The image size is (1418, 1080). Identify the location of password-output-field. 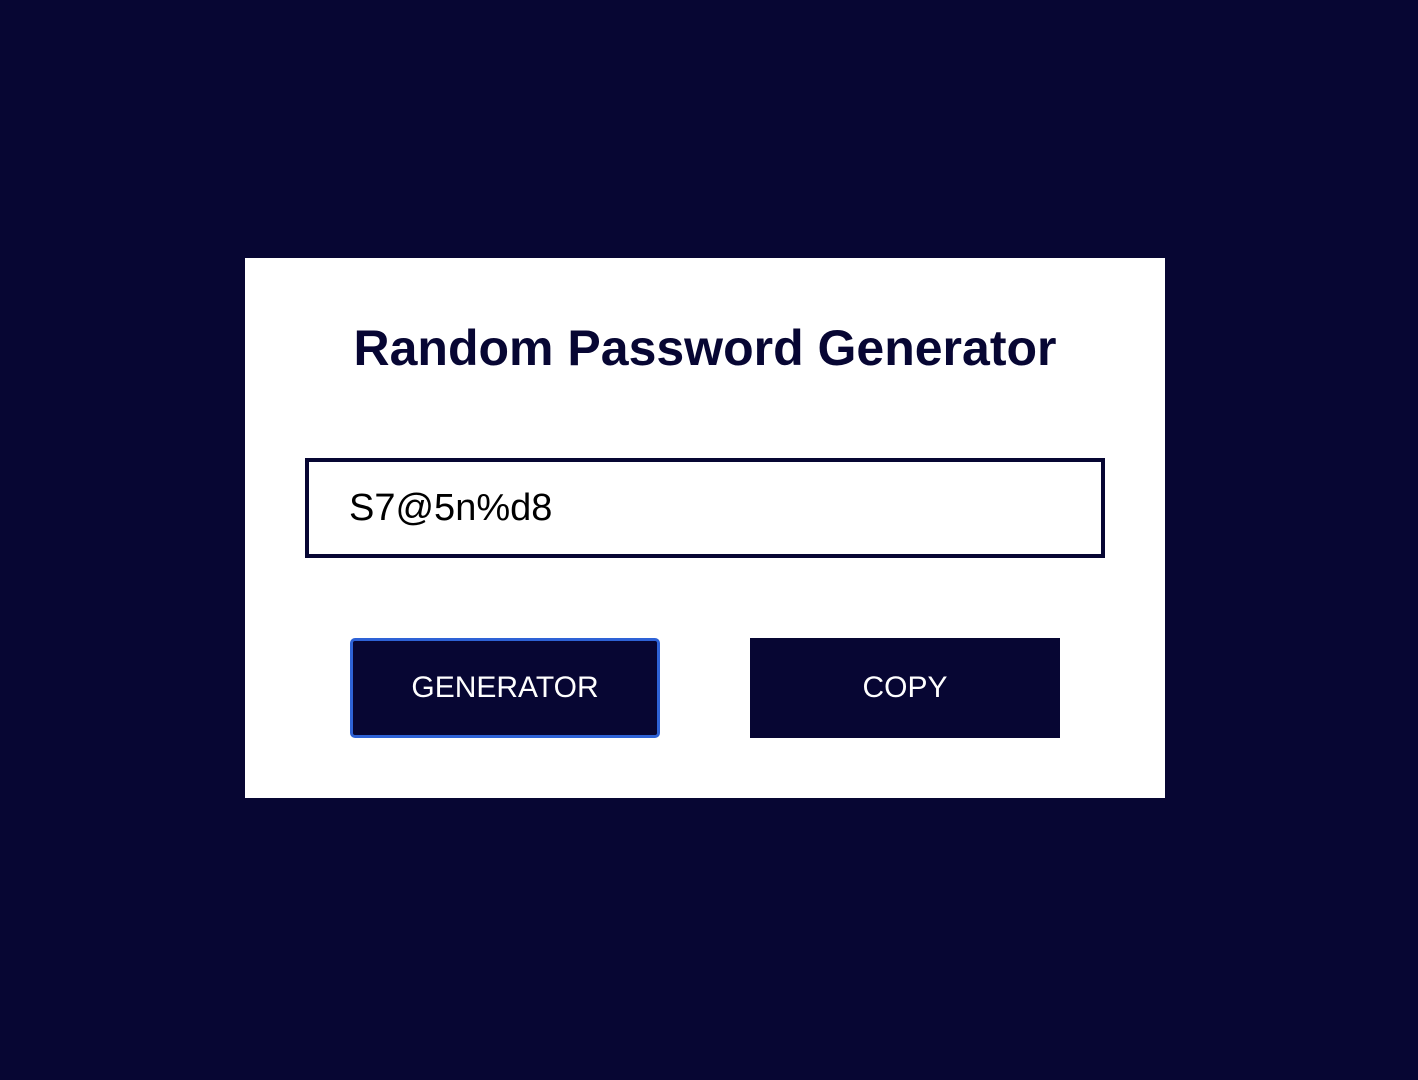
(705, 508).